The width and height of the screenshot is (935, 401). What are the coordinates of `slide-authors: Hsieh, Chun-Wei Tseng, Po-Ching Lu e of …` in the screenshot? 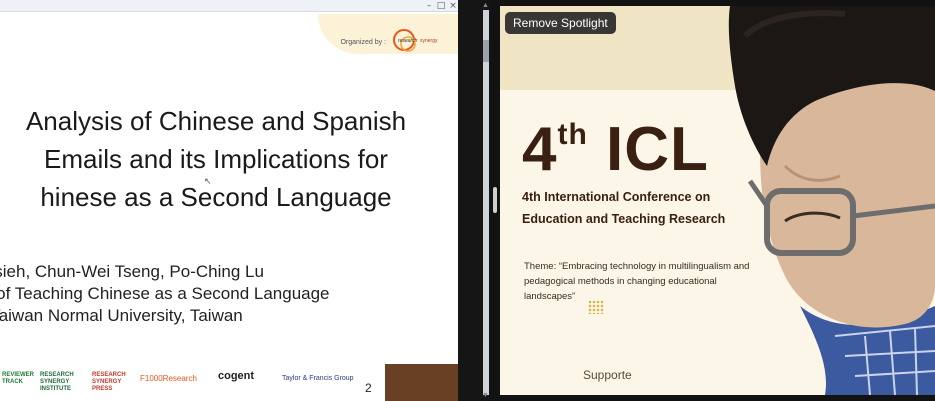 It's located at (165, 294).